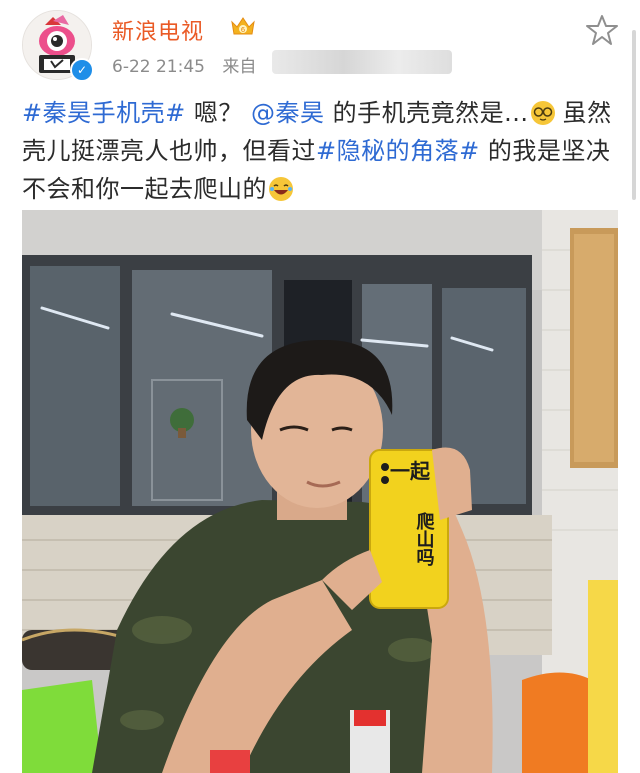  I want to click on favorite-star-icon, so click(602, 30).